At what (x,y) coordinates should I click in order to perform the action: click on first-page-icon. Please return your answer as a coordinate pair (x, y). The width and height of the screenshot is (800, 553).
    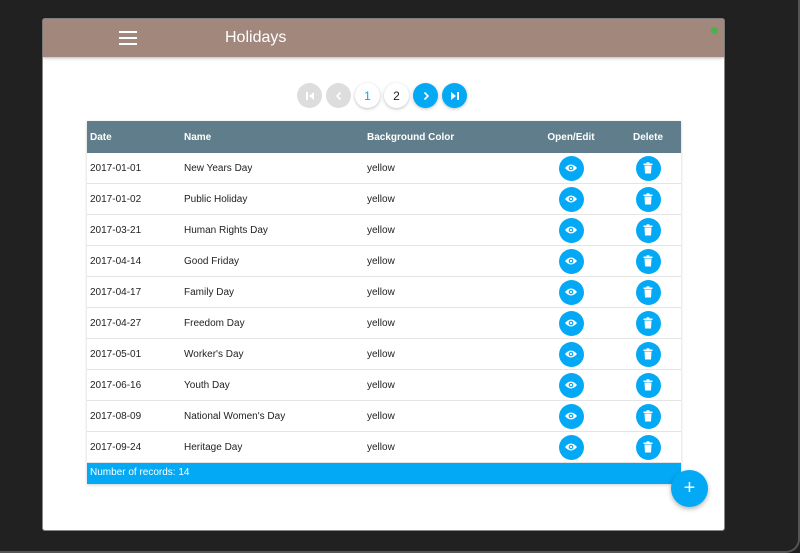
    Looking at the image, I should click on (309, 95).